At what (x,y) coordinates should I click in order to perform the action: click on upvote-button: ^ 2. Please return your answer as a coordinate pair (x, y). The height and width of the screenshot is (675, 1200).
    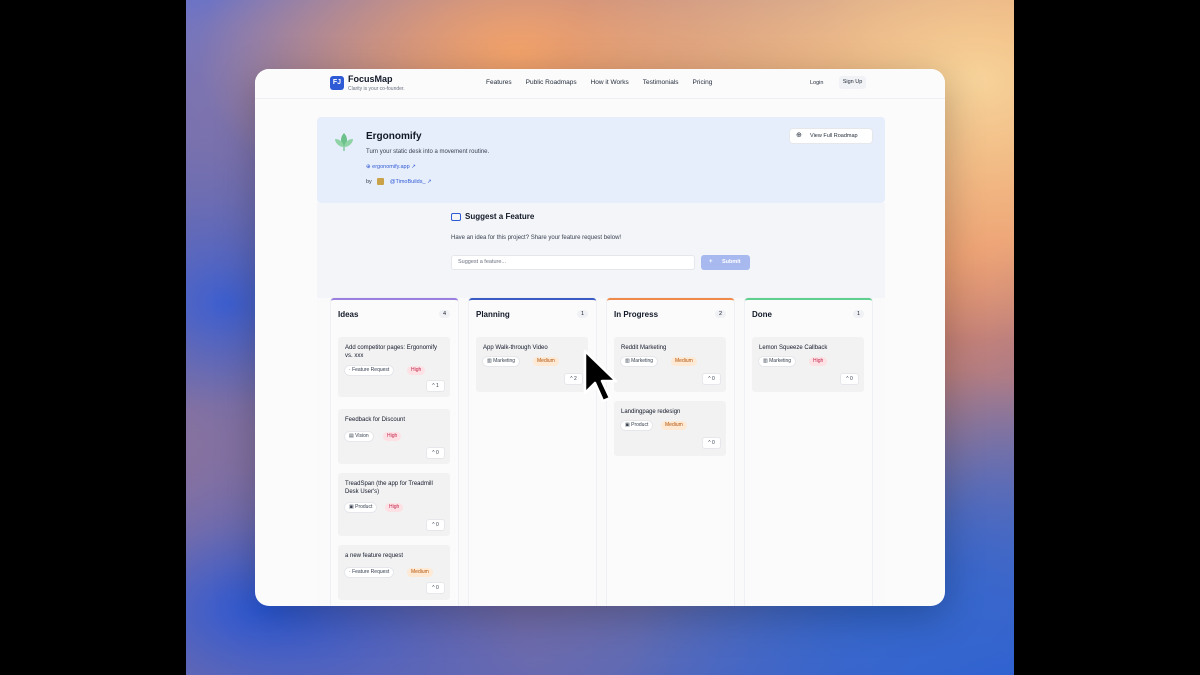
    Looking at the image, I should click on (573, 379).